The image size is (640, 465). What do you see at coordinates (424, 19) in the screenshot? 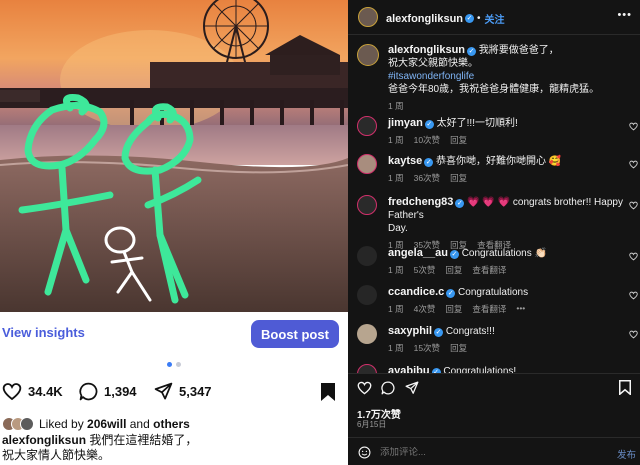
I see `header-username: alexfongliksun` at bounding box center [424, 19].